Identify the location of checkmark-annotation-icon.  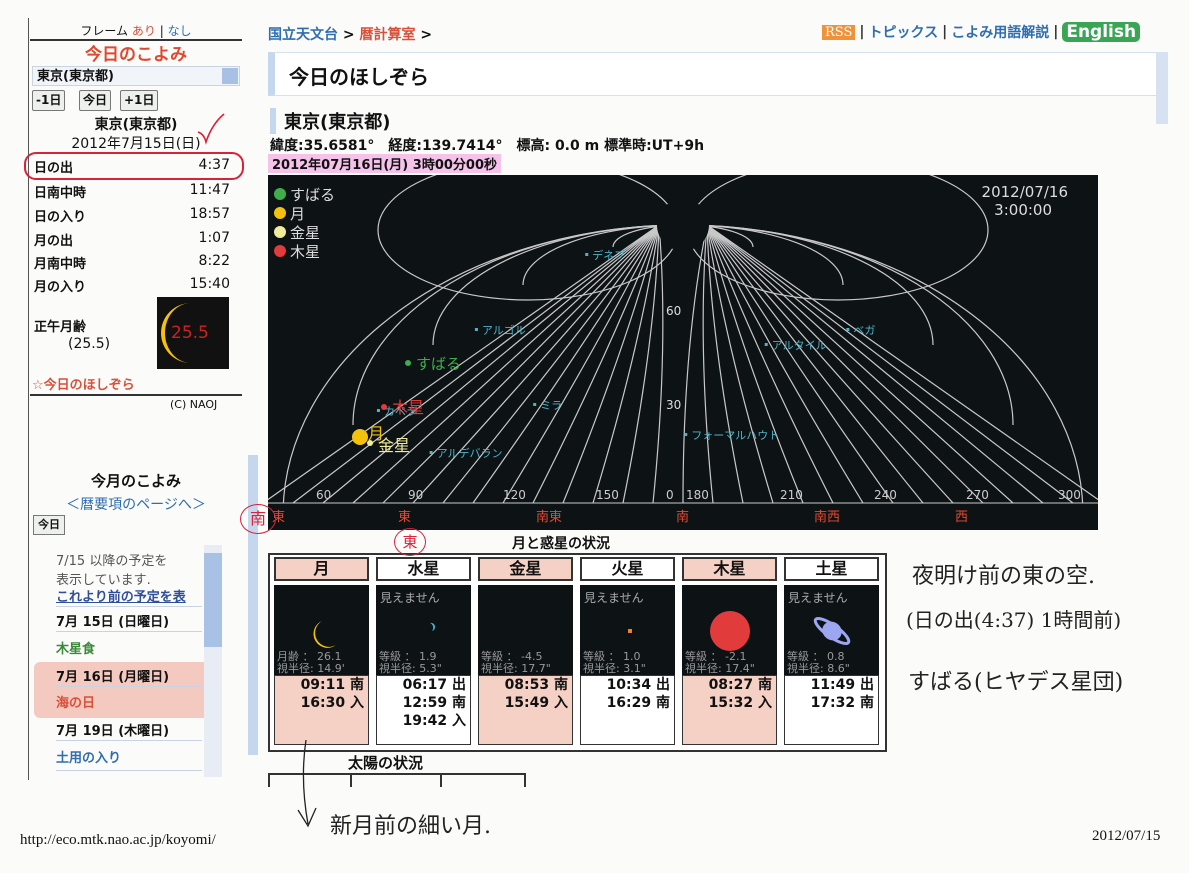
(211, 129).